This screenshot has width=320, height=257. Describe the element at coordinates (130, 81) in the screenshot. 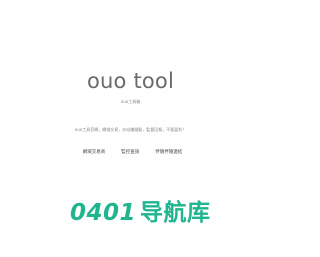

I see `site-title: ouo tool` at that location.